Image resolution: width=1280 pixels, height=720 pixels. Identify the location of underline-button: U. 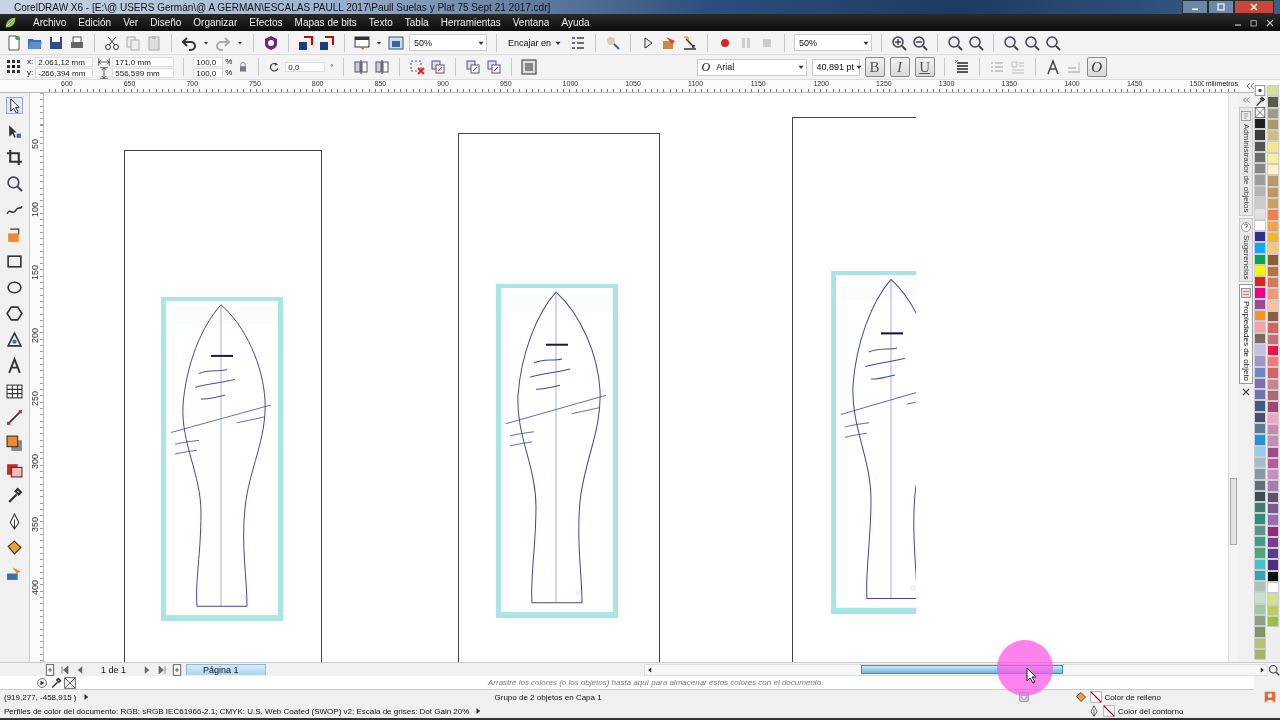
(924, 67).